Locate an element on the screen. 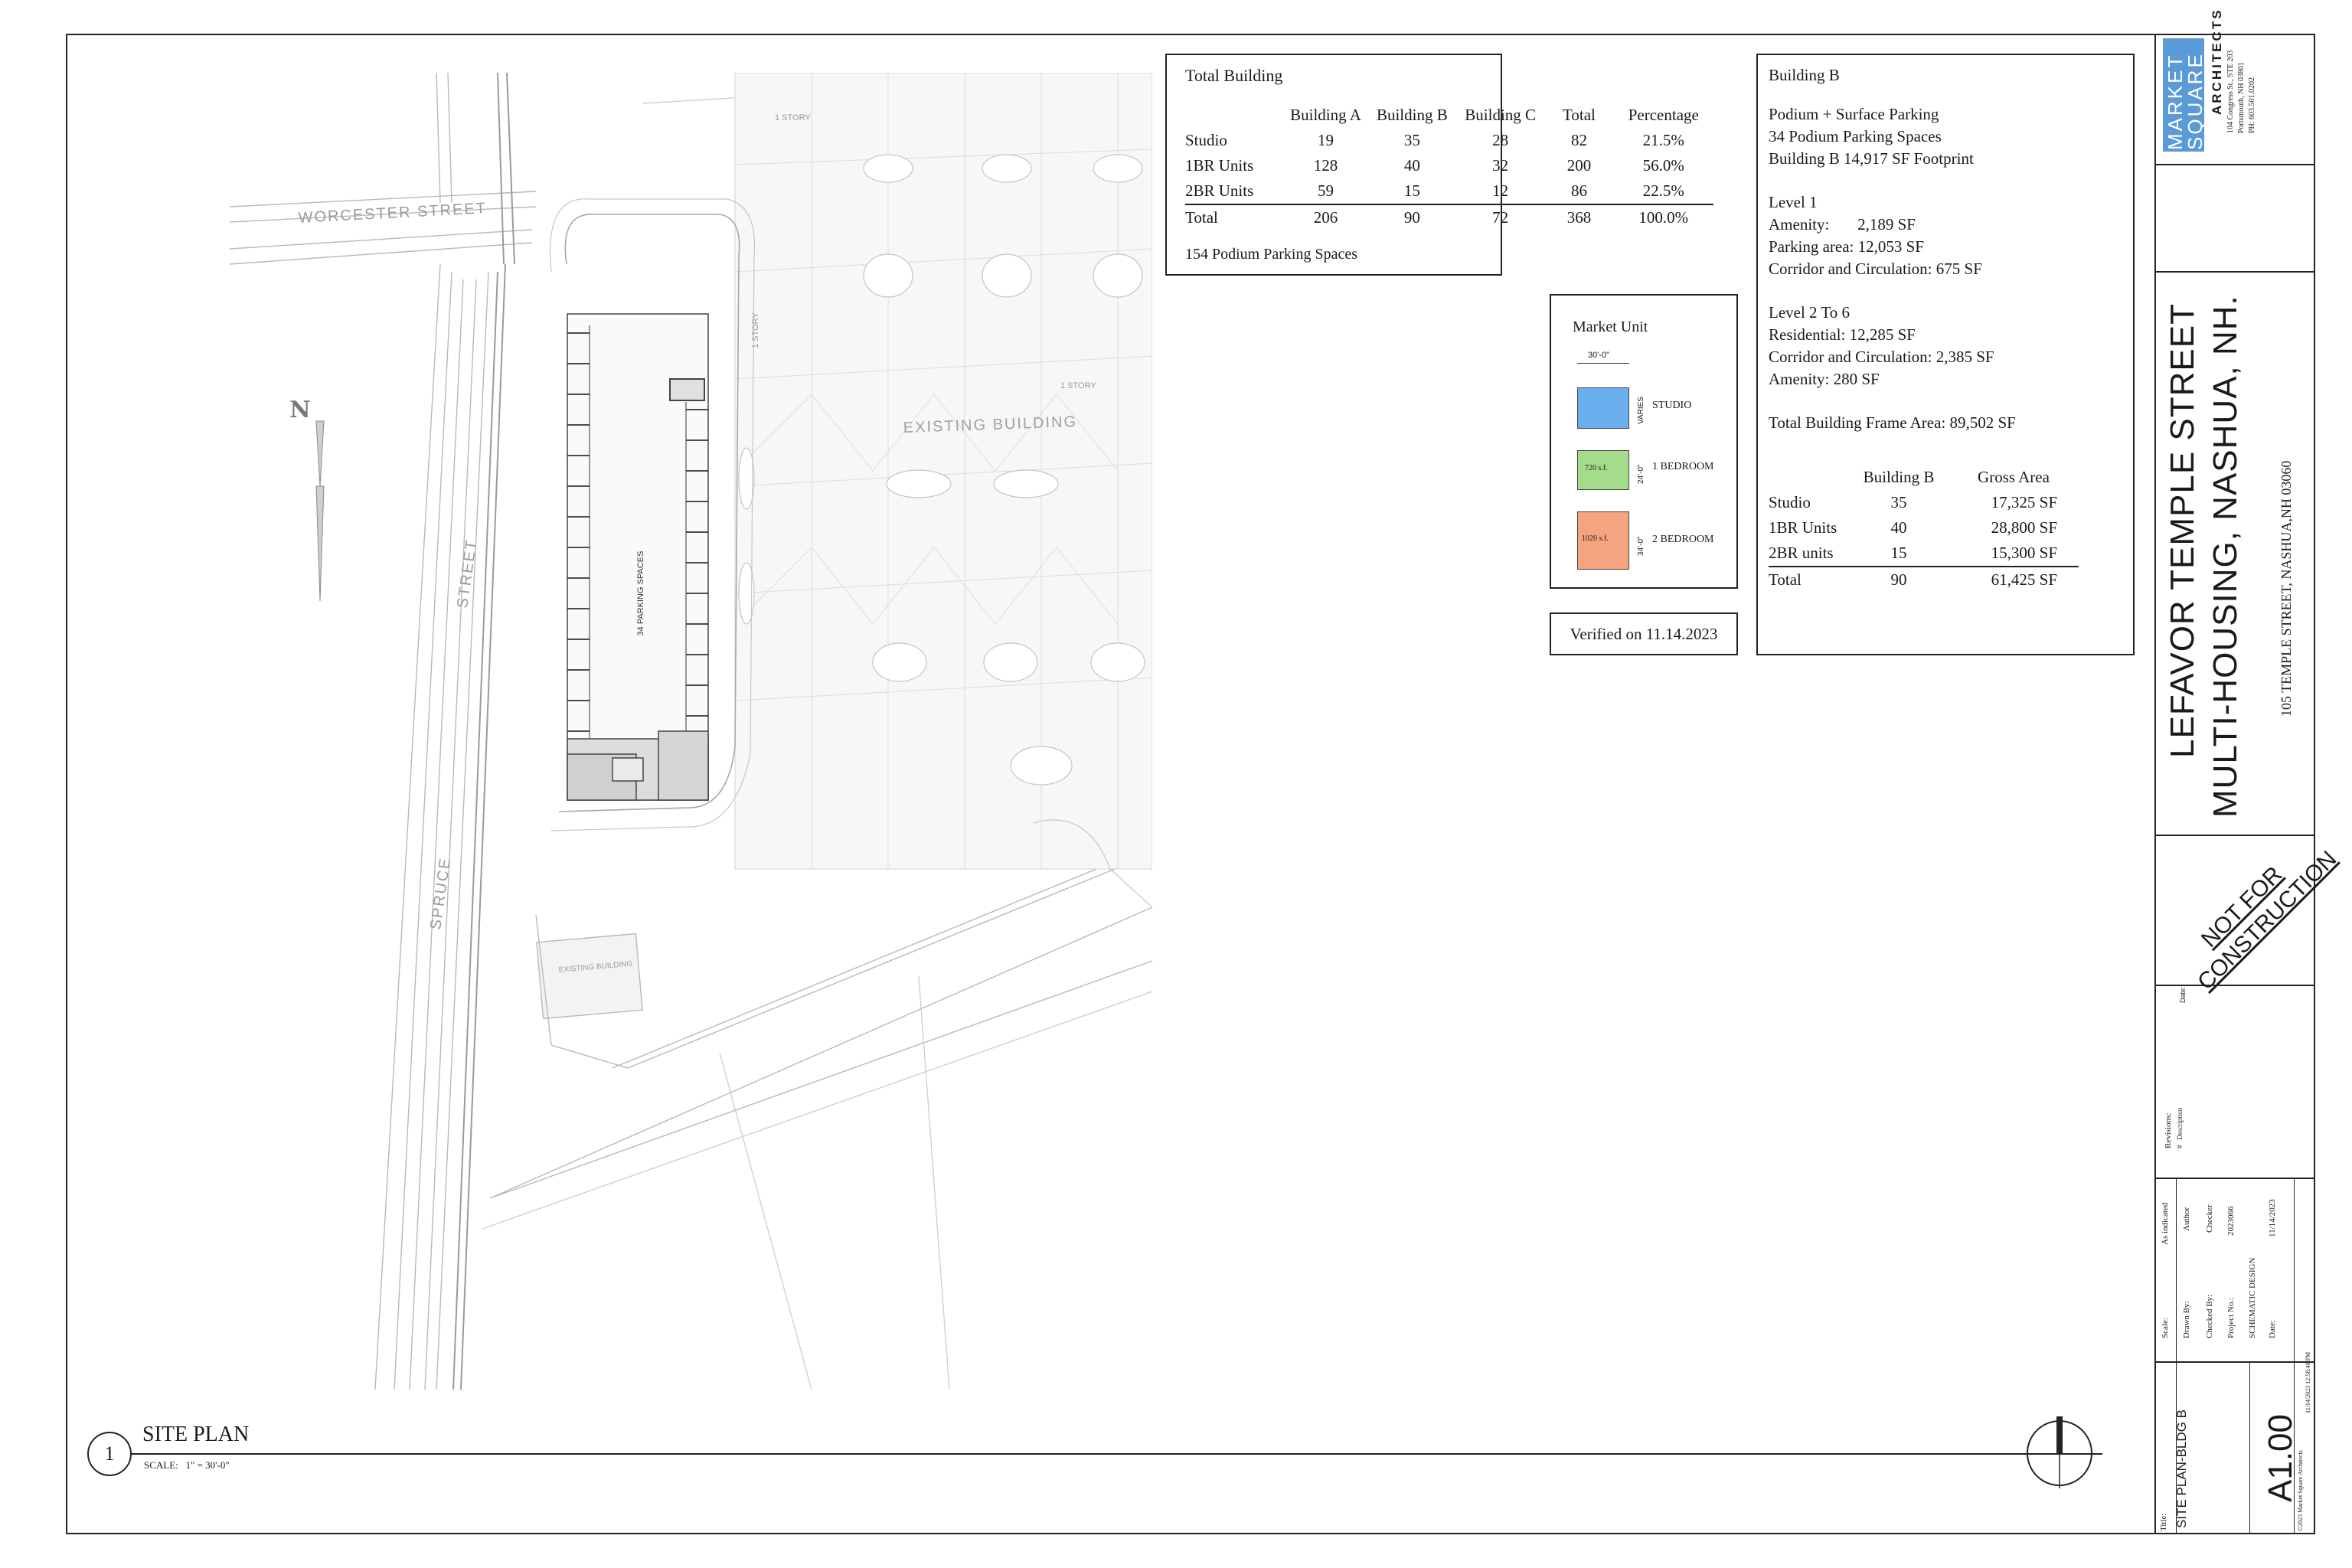  table-row: 2BR units 15 15,300 SF is located at coordinates (1924, 554).